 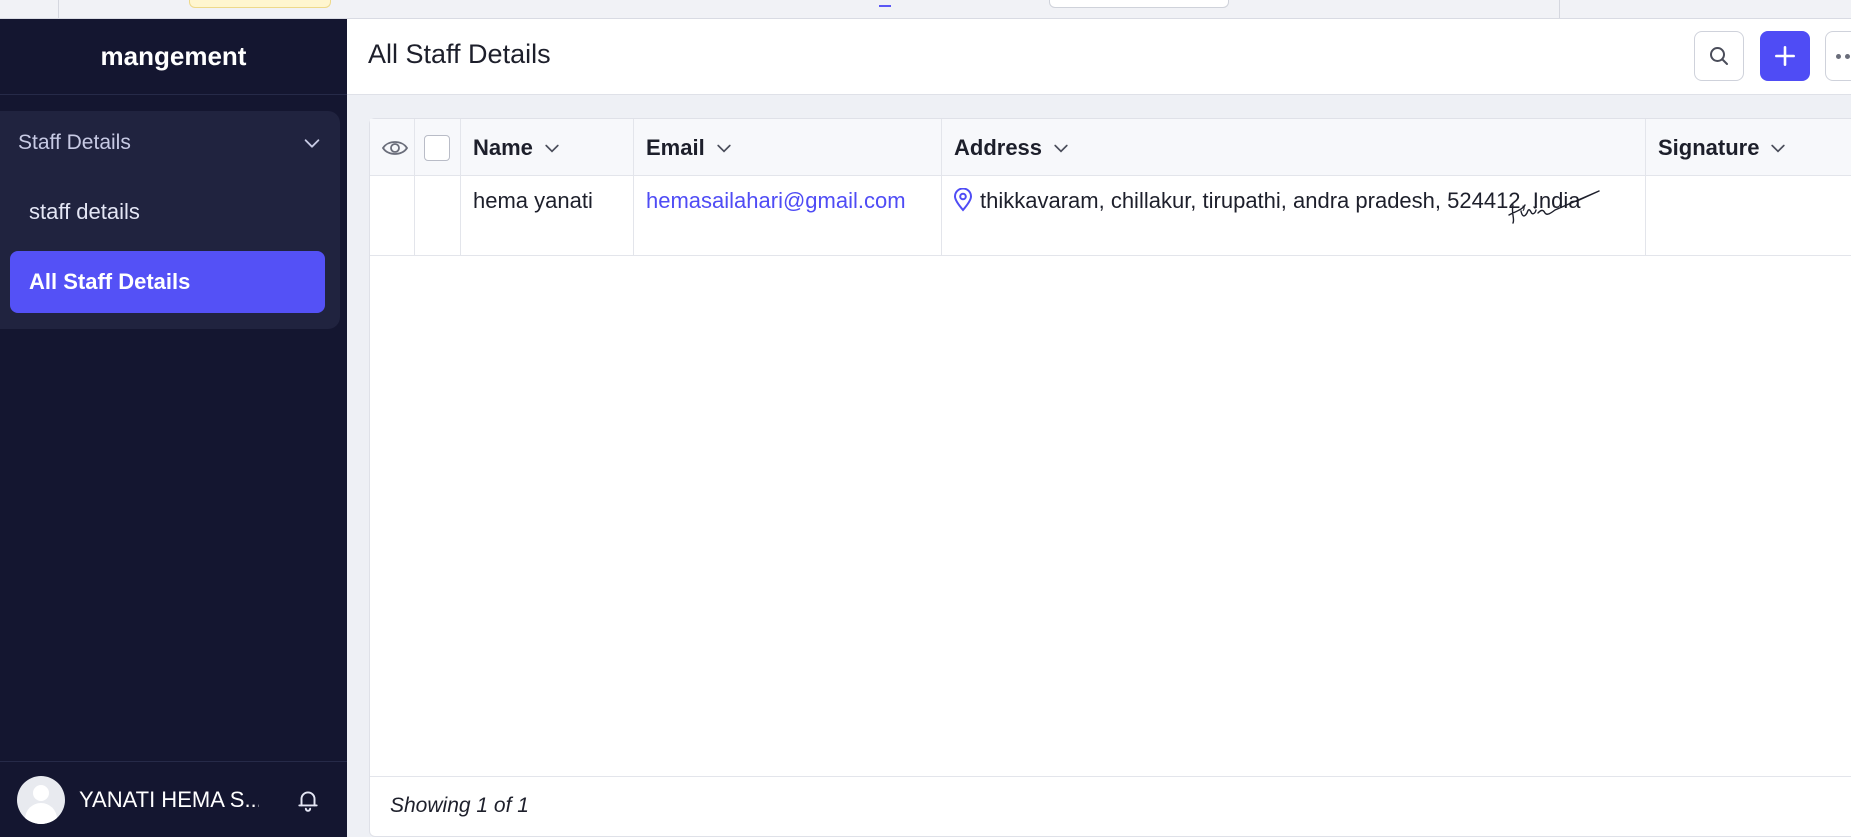 I want to click on select-all-checkbox, so click(x=437, y=148).